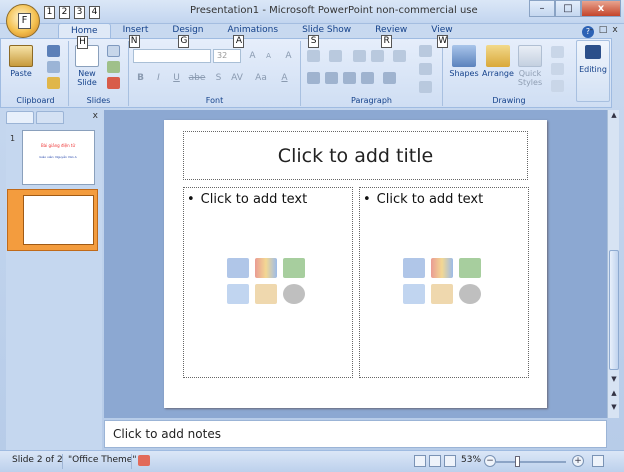 This screenshot has height=472, width=624. What do you see at coordinates (498, 61) in the screenshot?
I see `arrange-button: Arrange` at bounding box center [498, 61].